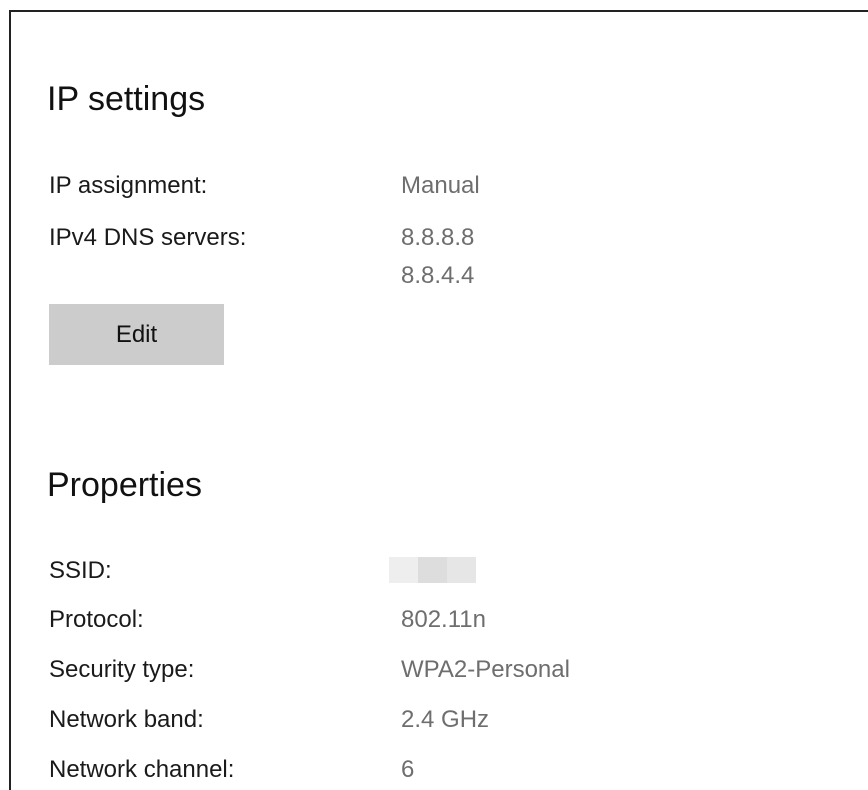  Describe the element at coordinates (443, 619) in the screenshot. I see `protocol-value: 802.11n` at that location.